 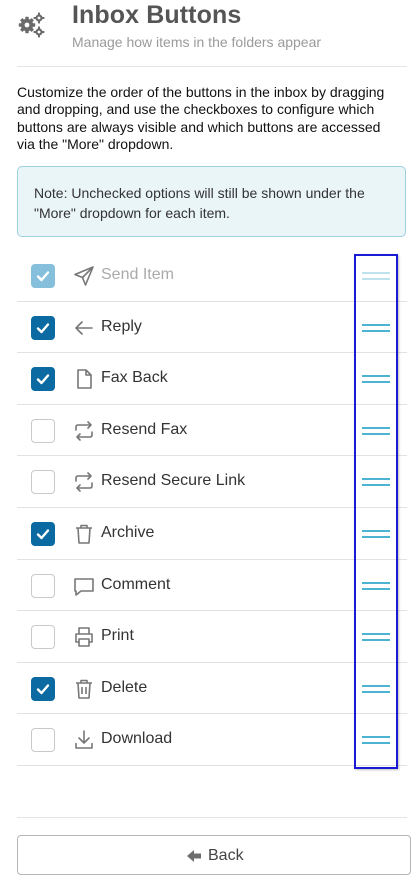 What do you see at coordinates (144, 429) in the screenshot?
I see `button-label: Resend Fax` at bounding box center [144, 429].